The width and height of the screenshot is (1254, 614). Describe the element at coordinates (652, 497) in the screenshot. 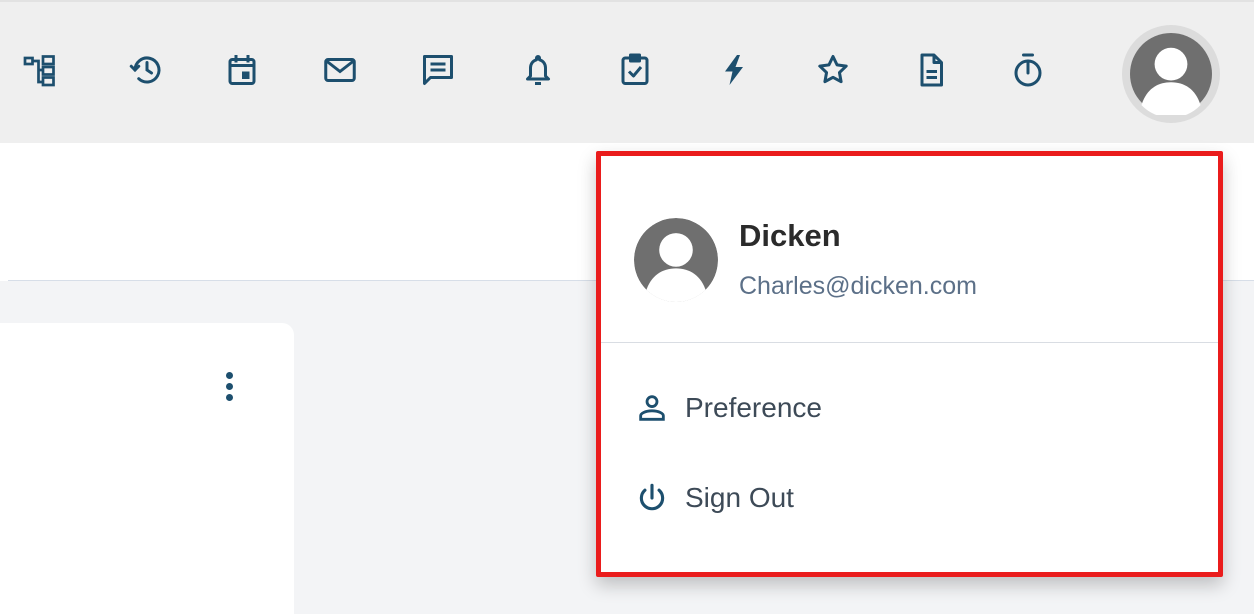

I see `power-icon` at that location.